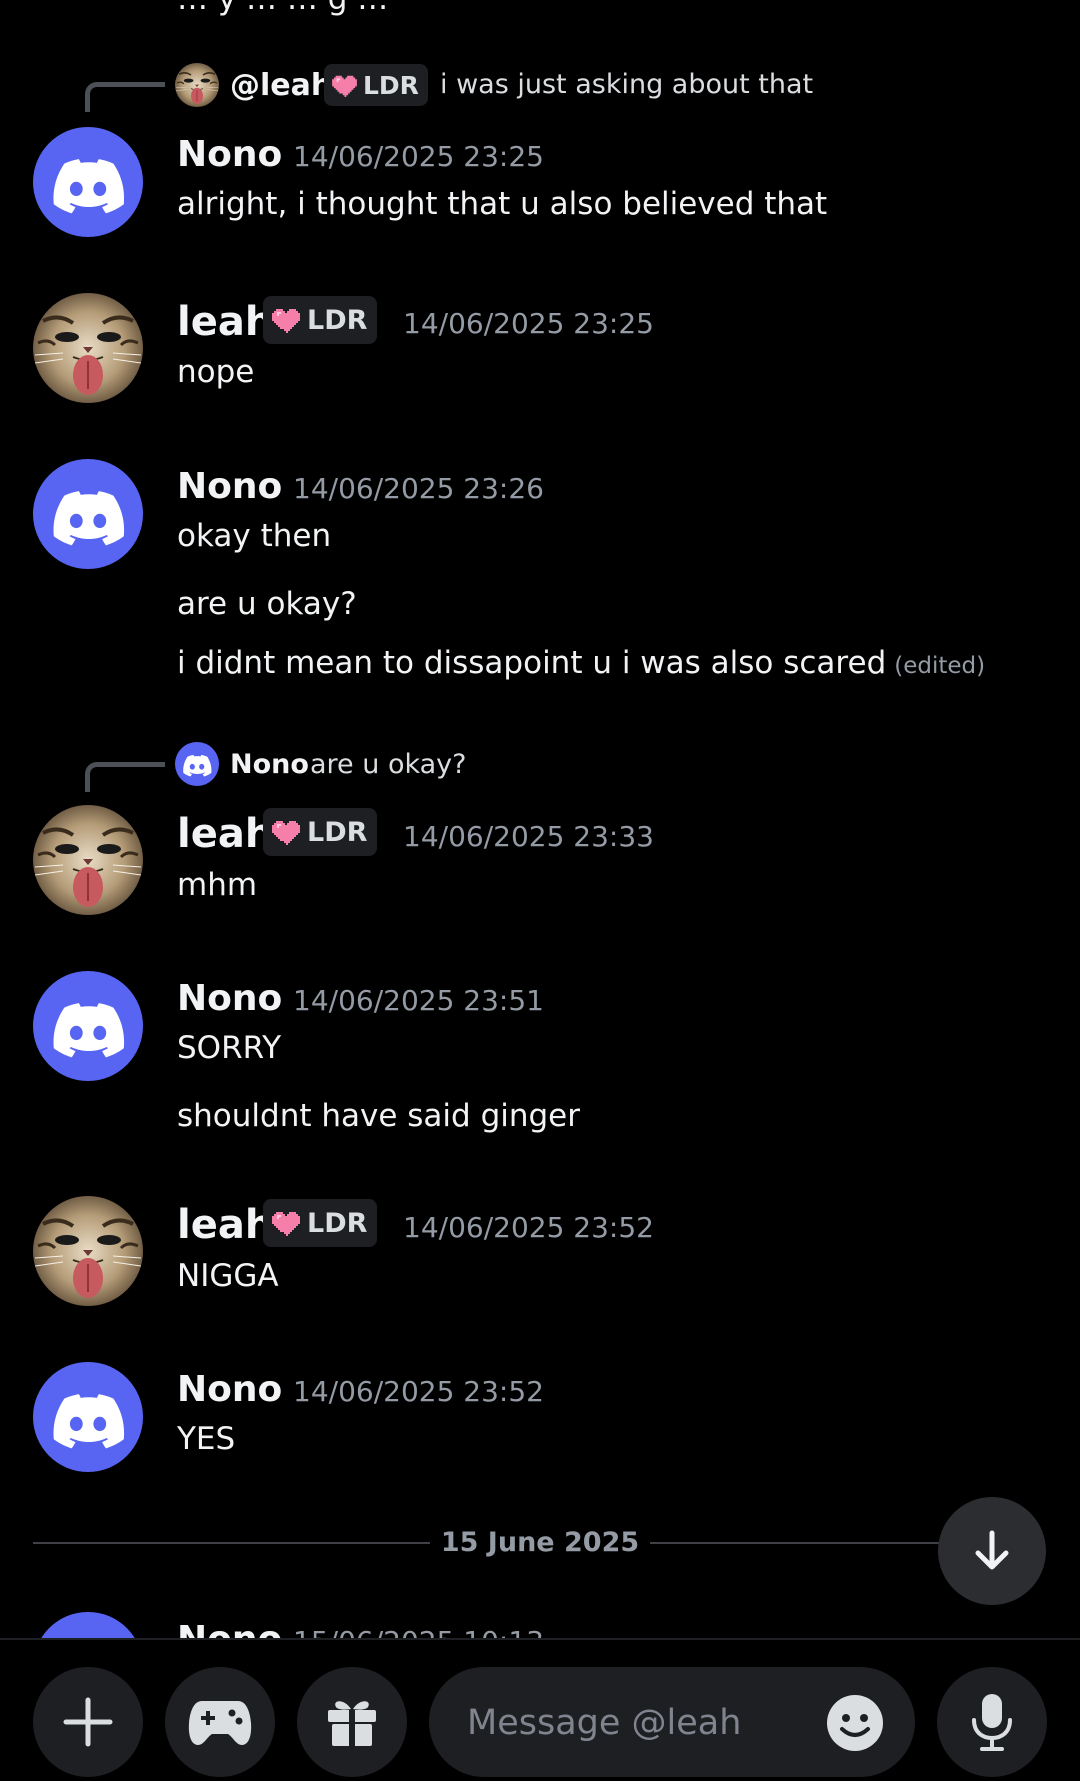 The image size is (1080, 1781). What do you see at coordinates (626, 84) in the screenshot?
I see `reply-preview-text: i was just asking about that` at bounding box center [626, 84].